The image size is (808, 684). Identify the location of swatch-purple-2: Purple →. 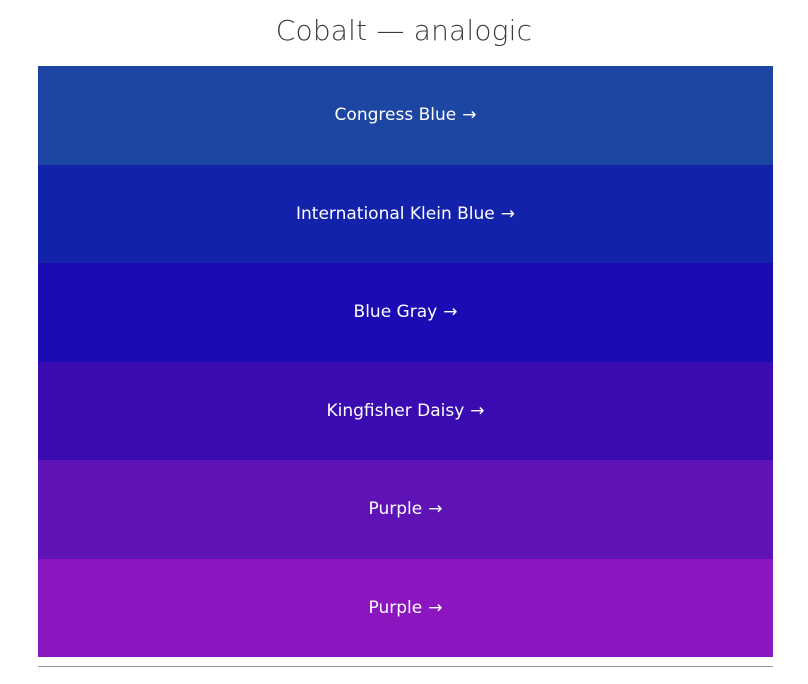
(405, 607).